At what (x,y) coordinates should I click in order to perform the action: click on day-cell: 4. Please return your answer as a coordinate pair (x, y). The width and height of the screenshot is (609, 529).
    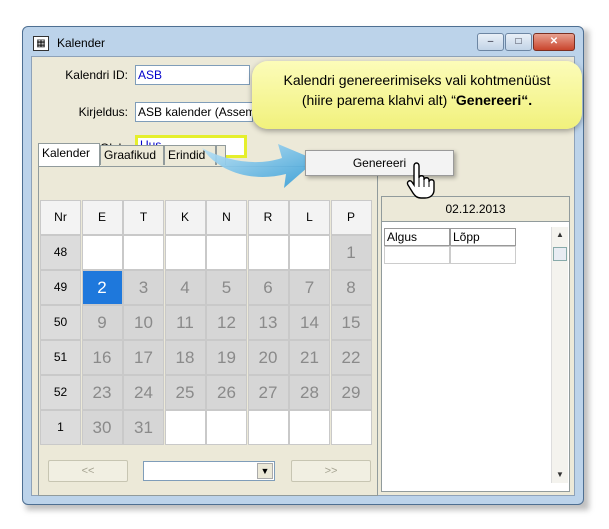
    Looking at the image, I should click on (185, 287).